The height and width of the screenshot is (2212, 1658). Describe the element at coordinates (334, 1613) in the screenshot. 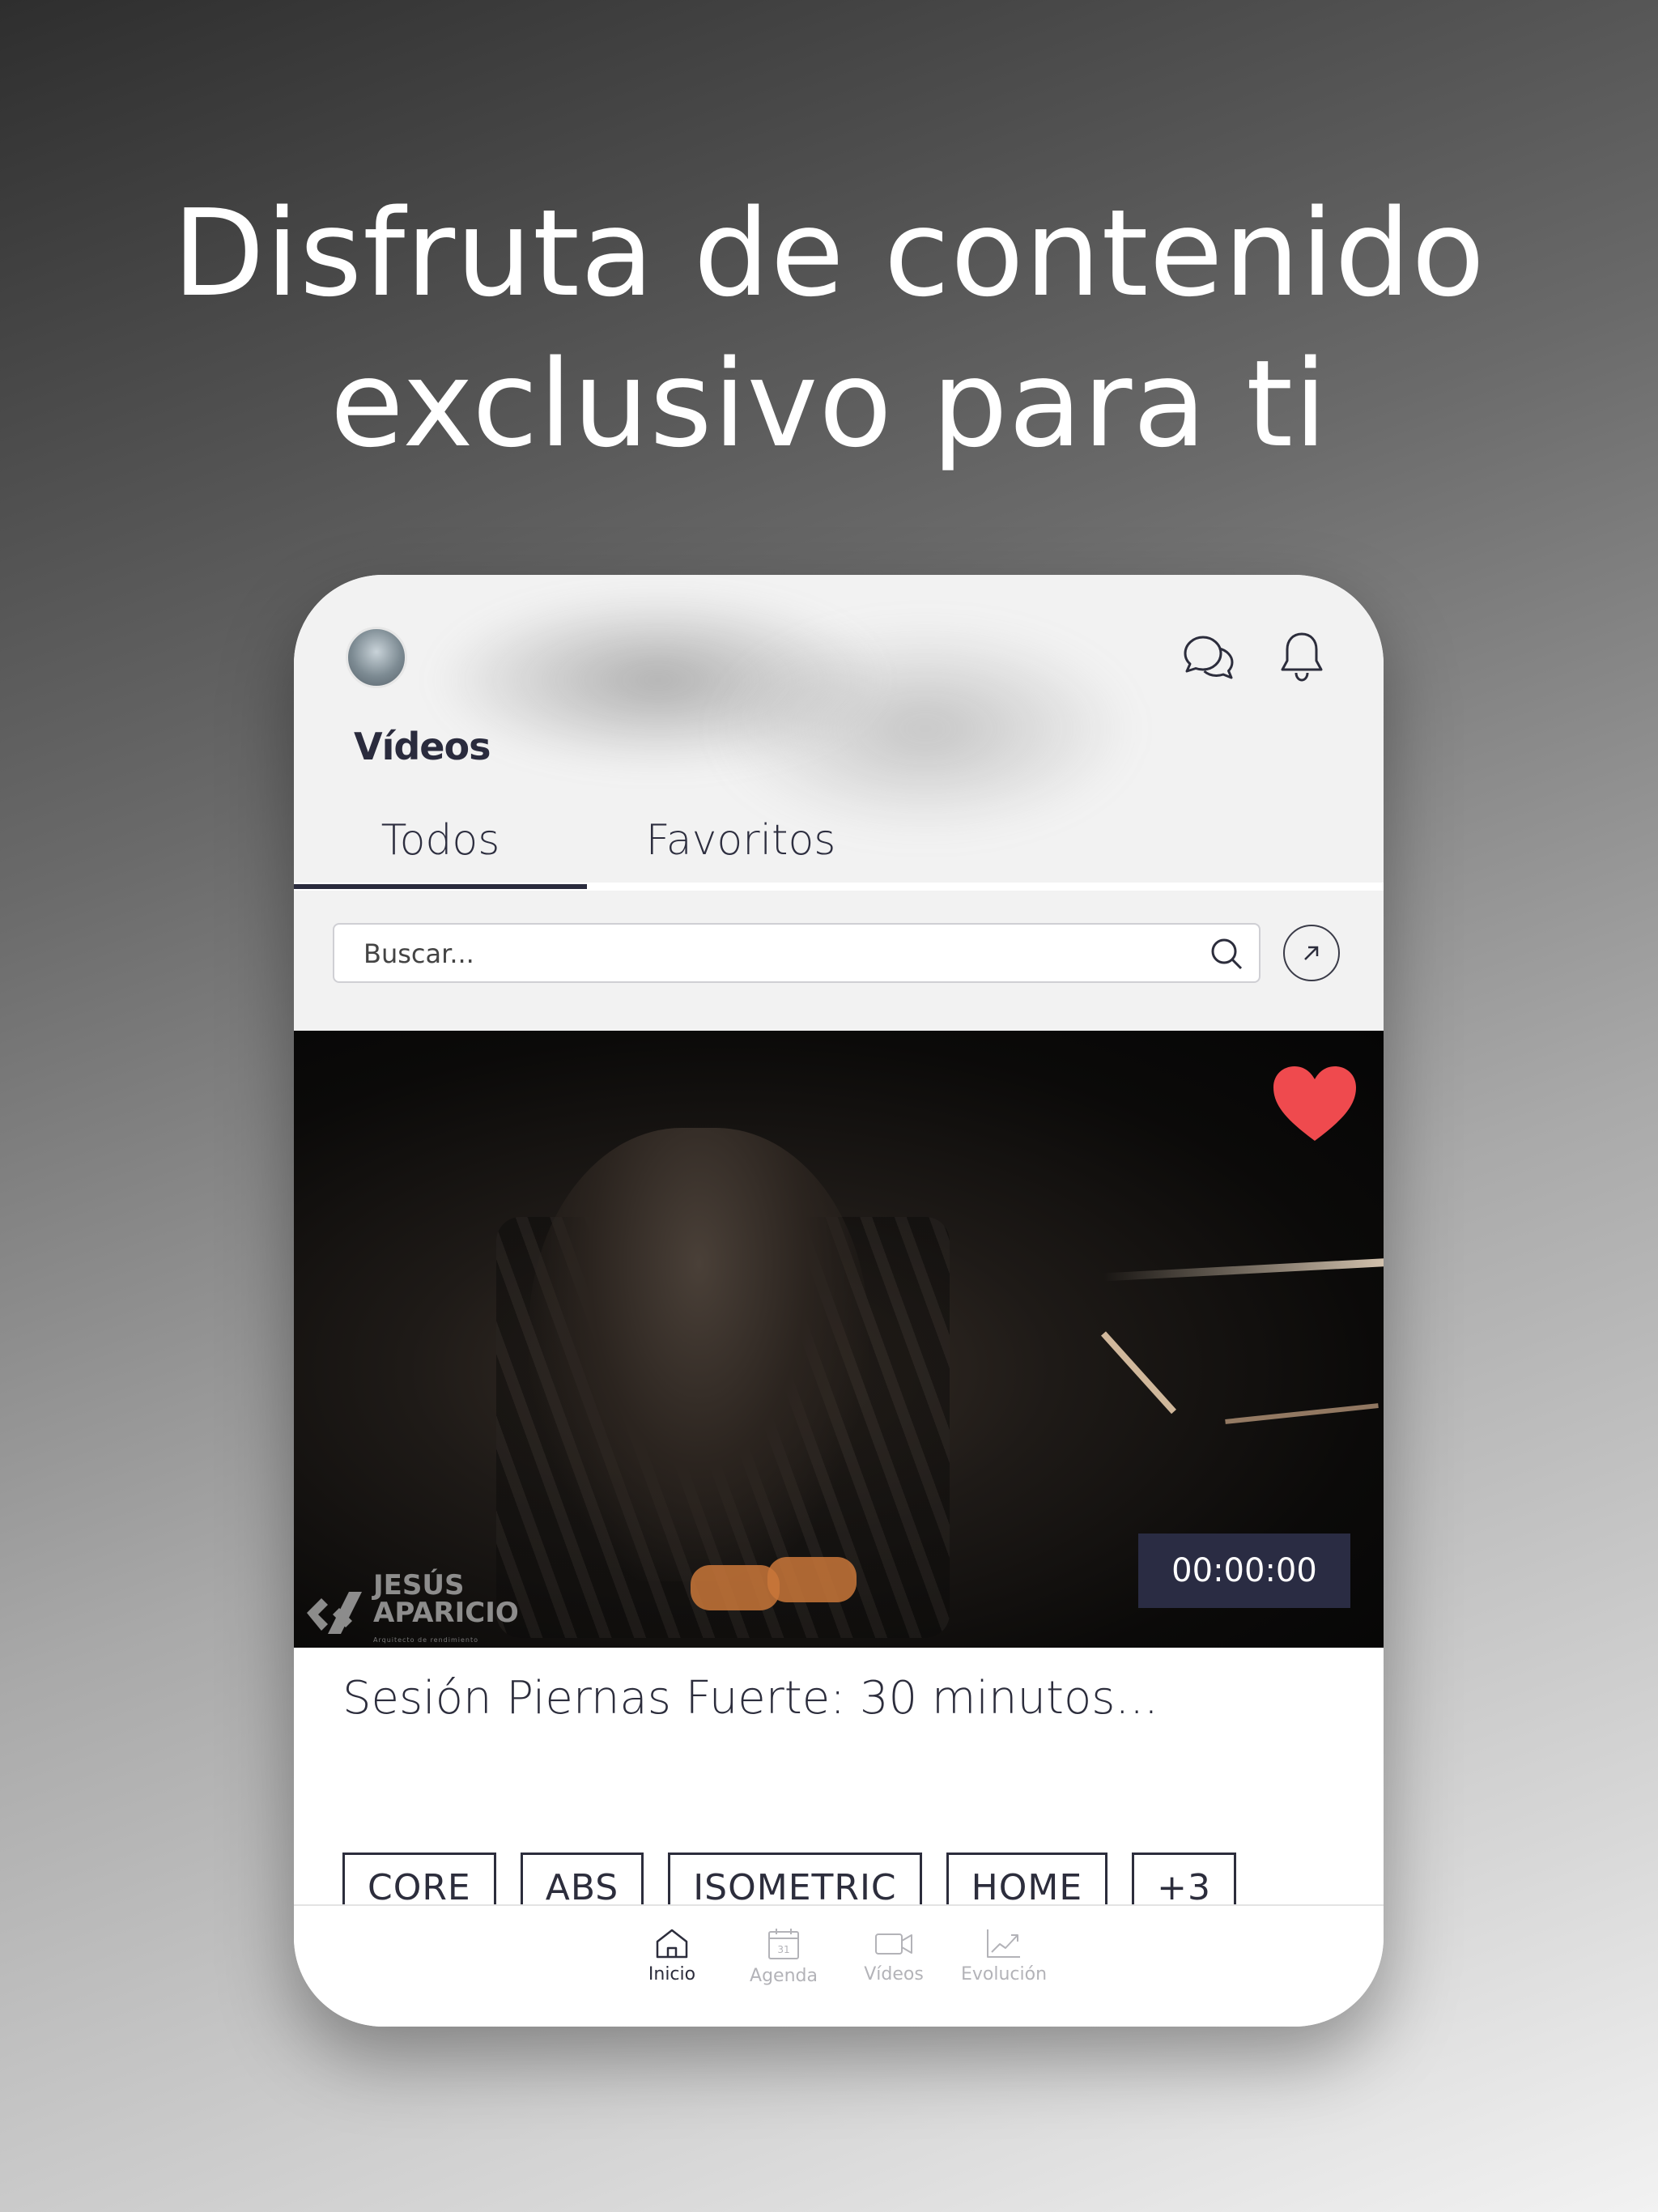

I see `brand-logo-icon` at that location.